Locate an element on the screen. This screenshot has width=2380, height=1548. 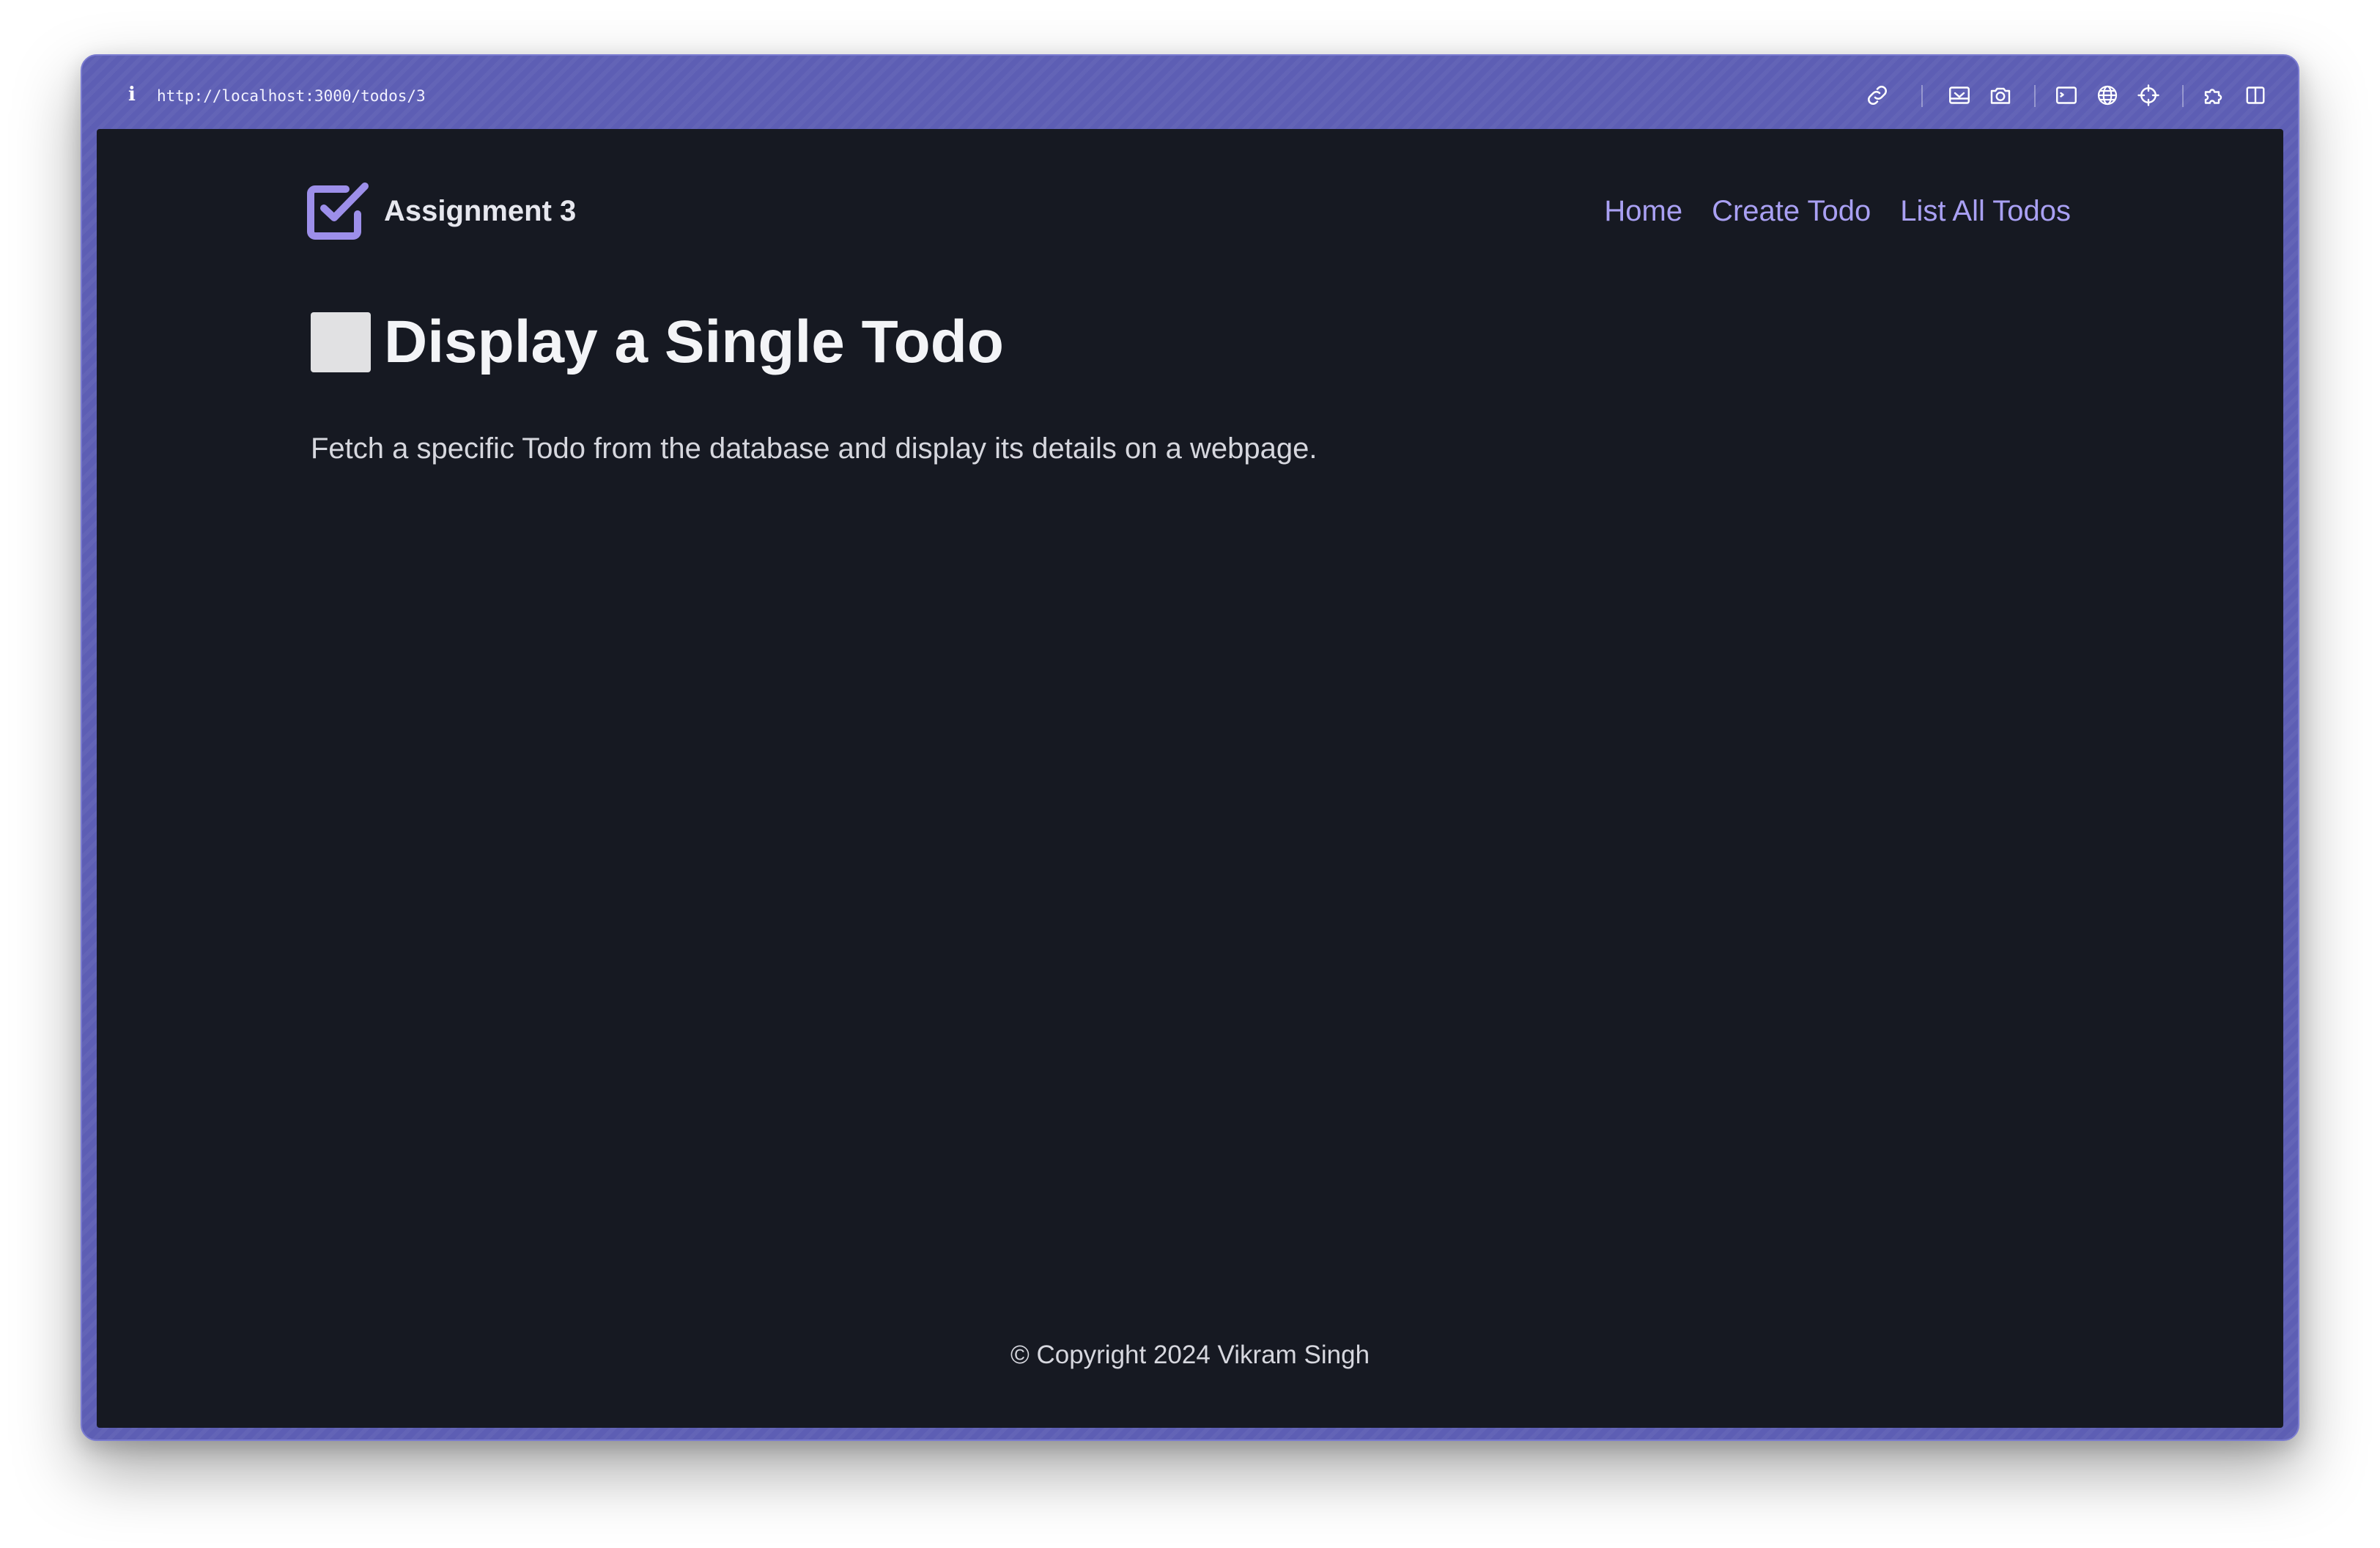
checkbox-logo-icon is located at coordinates (338, 211).